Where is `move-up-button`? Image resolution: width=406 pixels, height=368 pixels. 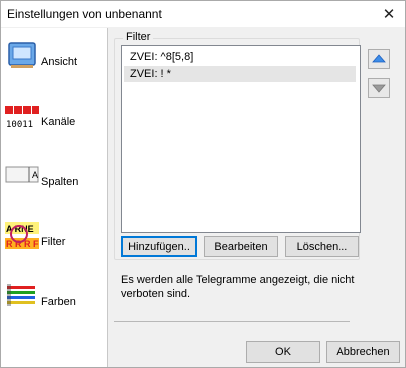
move-up-button is located at coordinates (379, 59).